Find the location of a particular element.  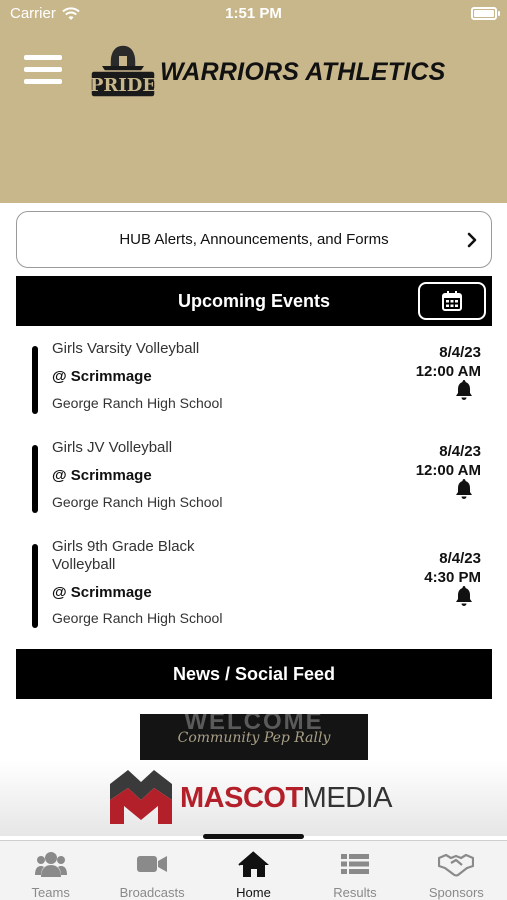

tab-label: Broadcasts is located at coordinates (152, 892).